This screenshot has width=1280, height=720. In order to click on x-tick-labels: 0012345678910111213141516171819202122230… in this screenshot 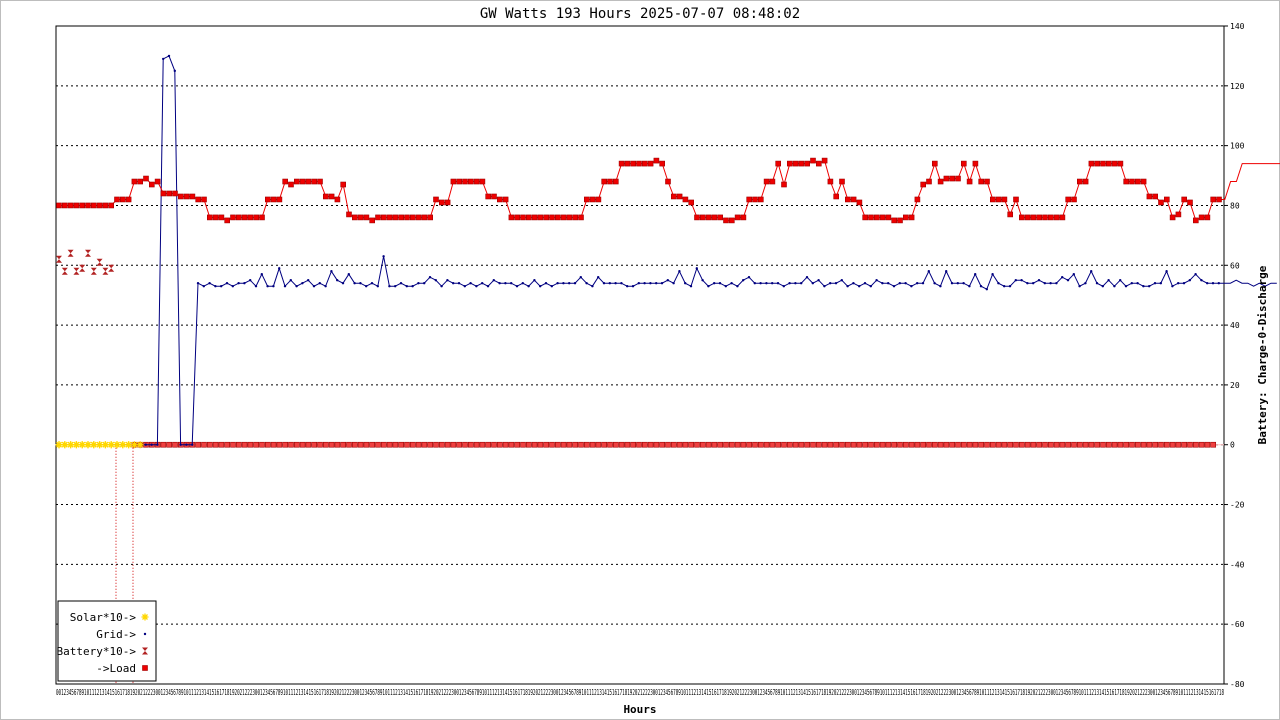, I will do `click(640, 692)`.